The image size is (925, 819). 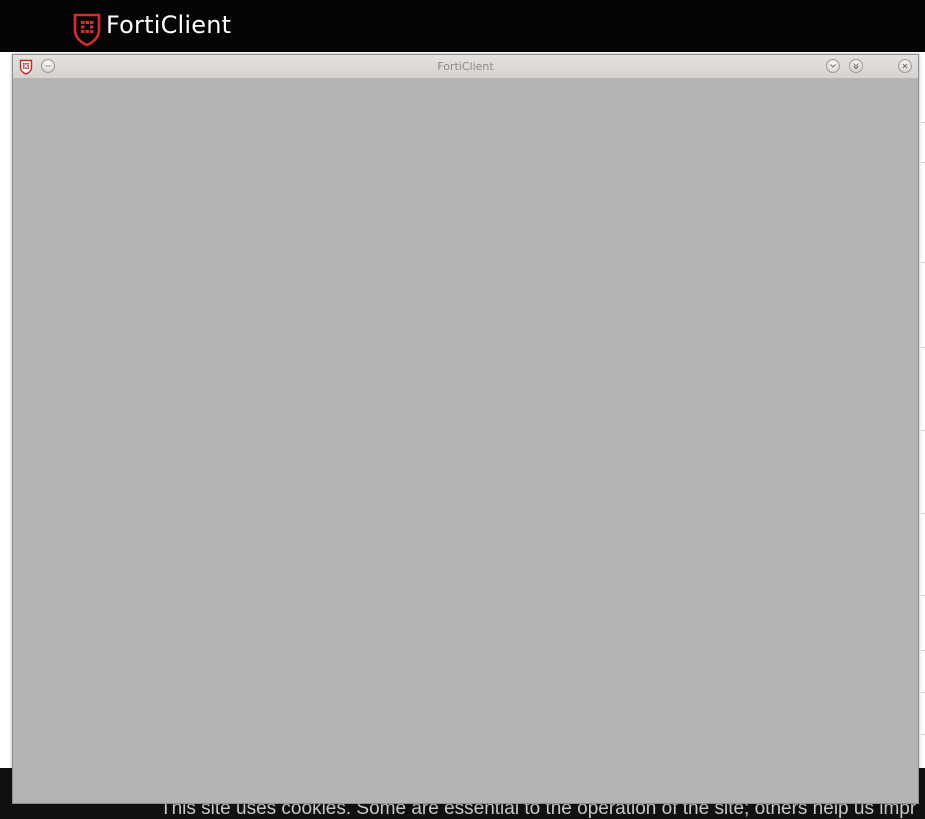 What do you see at coordinates (168, 25) in the screenshot?
I see `site-brand-name: FortiClient` at bounding box center [168, 25].